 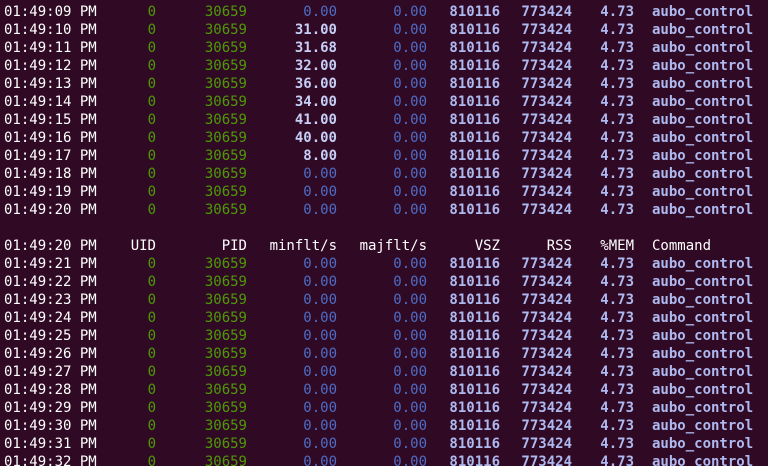 I want to click on cell-time: 01:49:32 PM, so click(x=50, y=460).